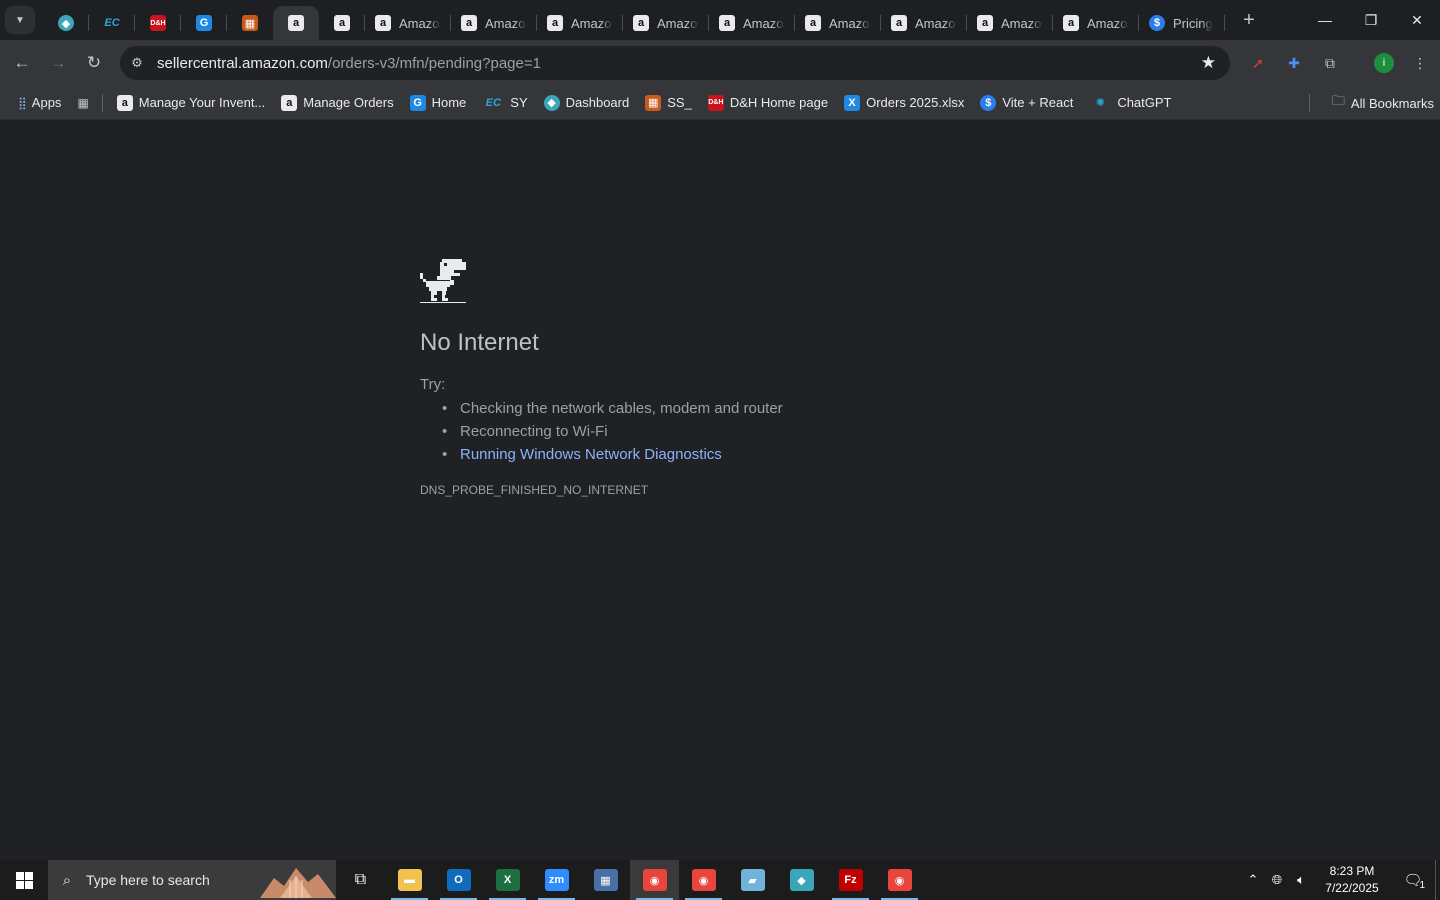 The image size is (1440, 900). What do you see at coordinates (779, 102) in the screenshot?
I see `bookmark-label: D&H Home page` at bounding box center [779, 102].